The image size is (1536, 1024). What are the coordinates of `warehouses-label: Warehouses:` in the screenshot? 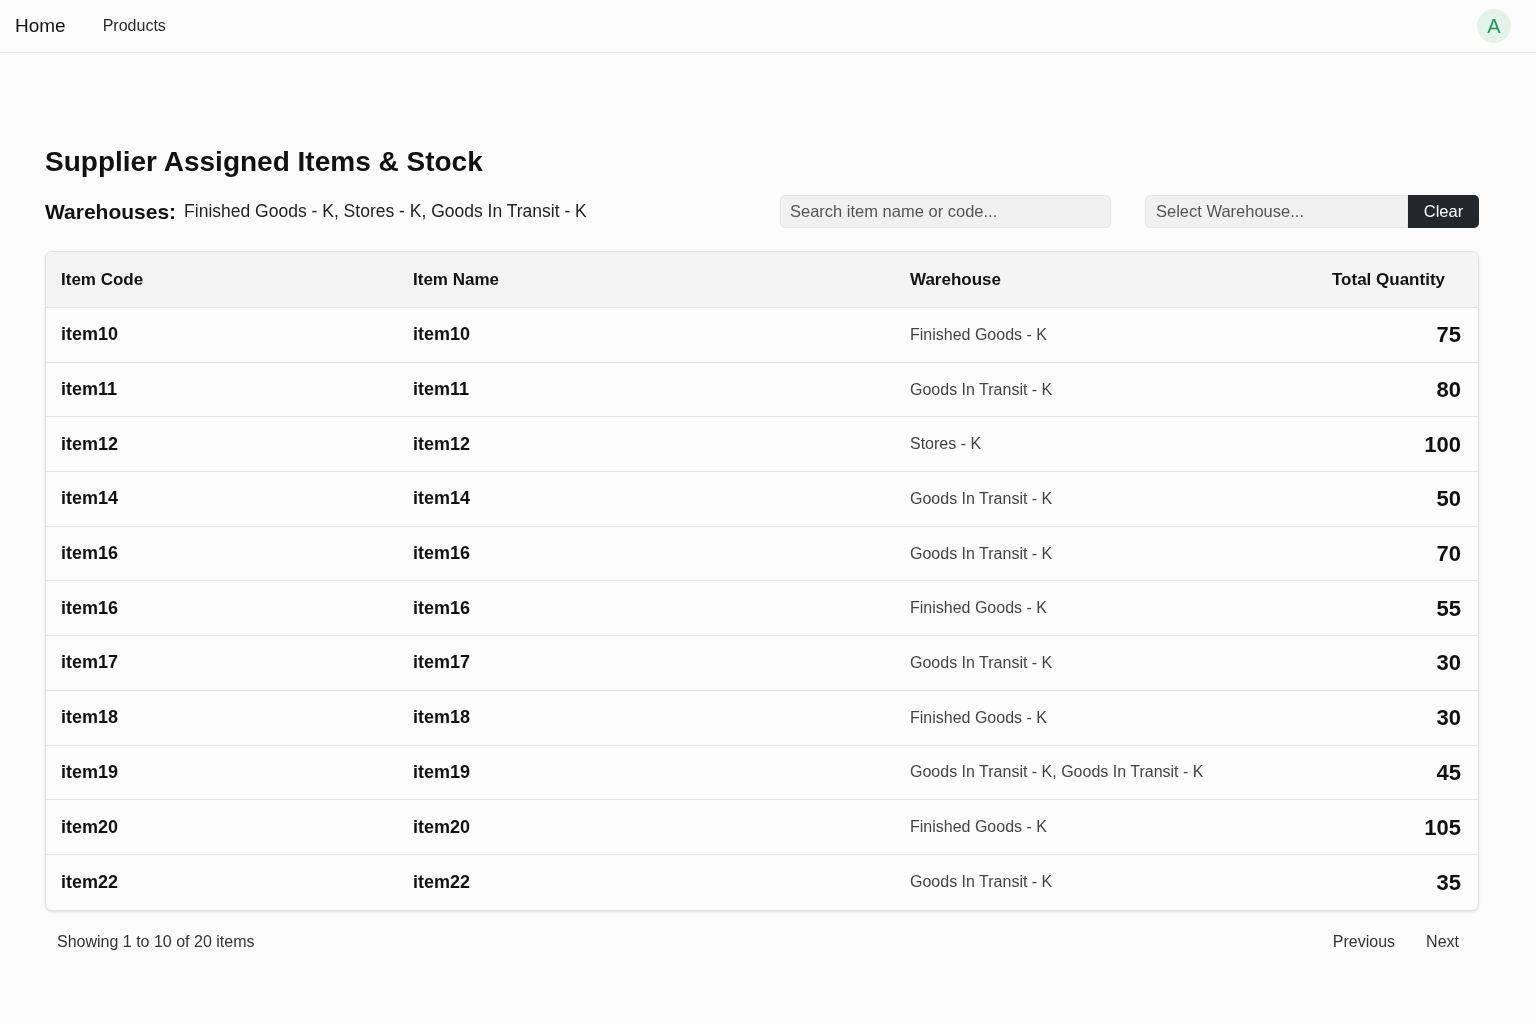 It's located at (111, 211).